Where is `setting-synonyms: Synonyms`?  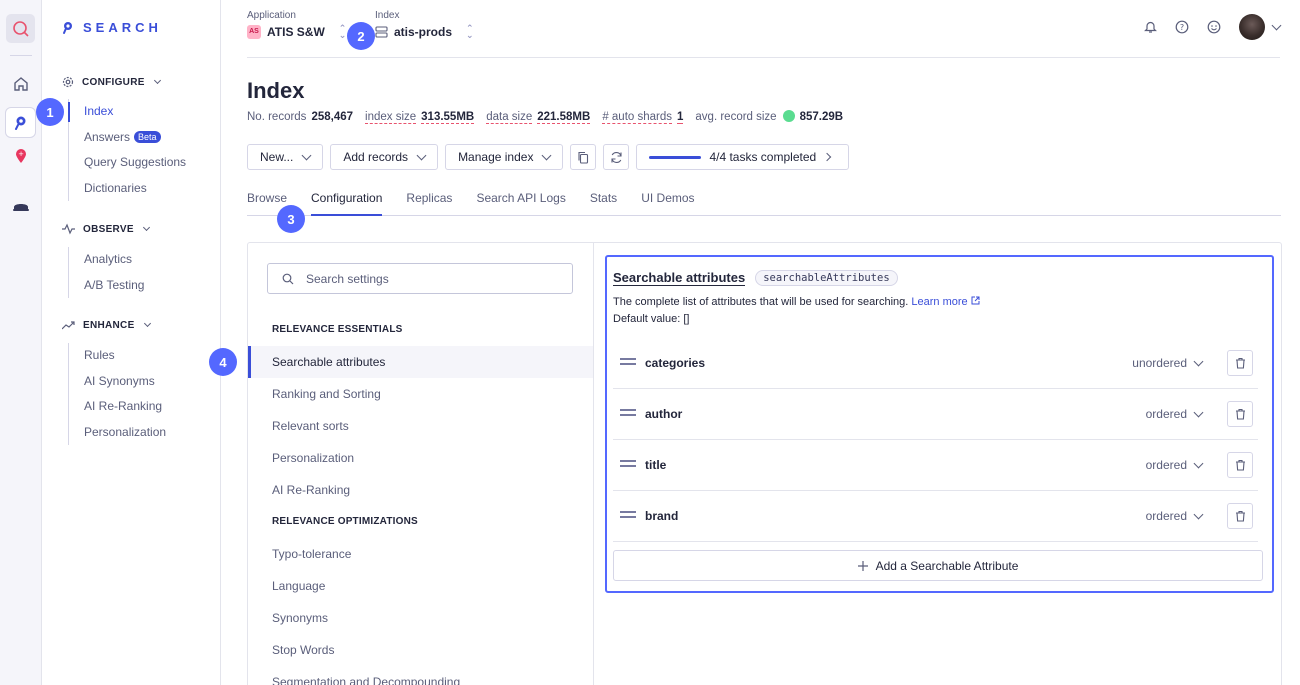 setting-synonyms: Synonyms is located at coordinates (420, 618).